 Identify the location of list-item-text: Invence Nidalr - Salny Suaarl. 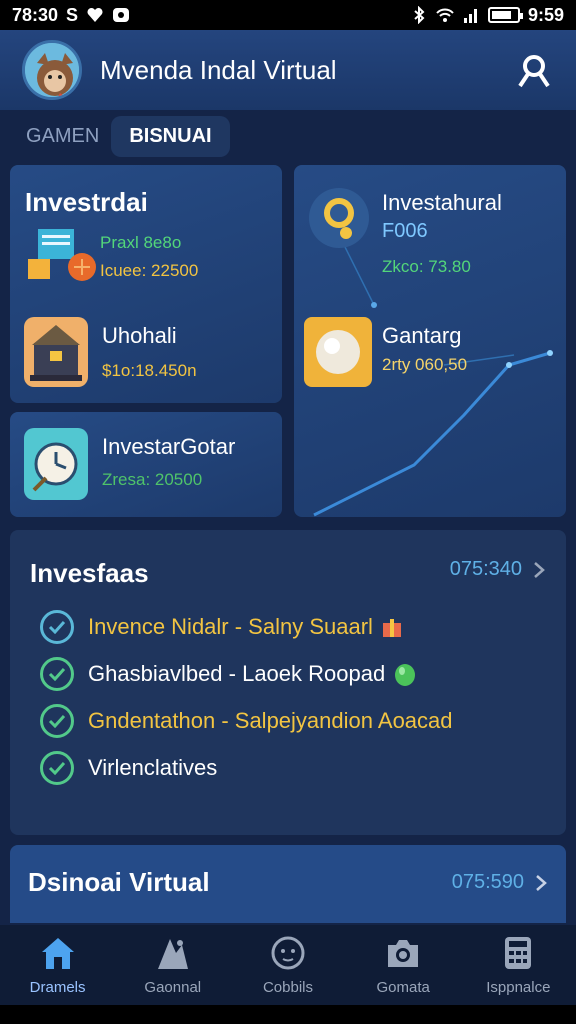
(230, 626).